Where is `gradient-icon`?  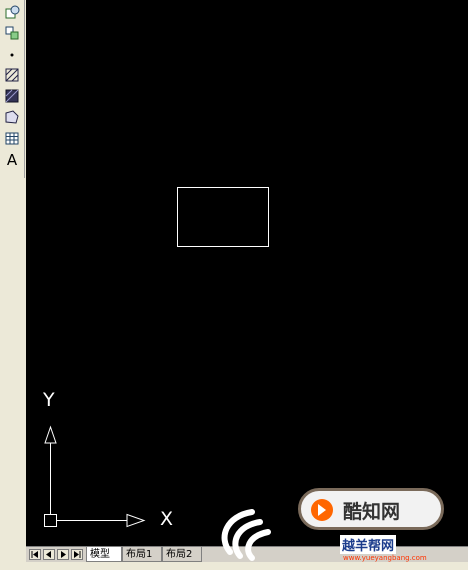 gradient-icon is located at coordinates (12, 96).